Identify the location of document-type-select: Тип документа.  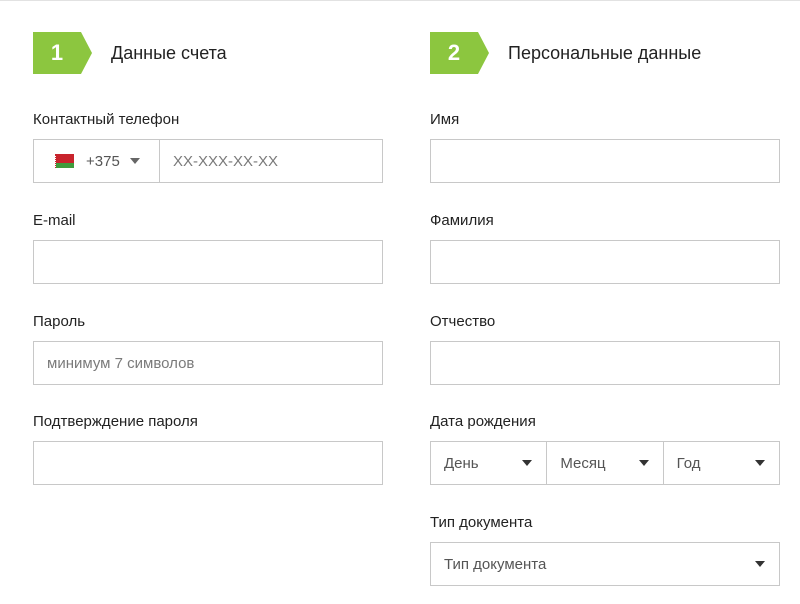
(605, 564).